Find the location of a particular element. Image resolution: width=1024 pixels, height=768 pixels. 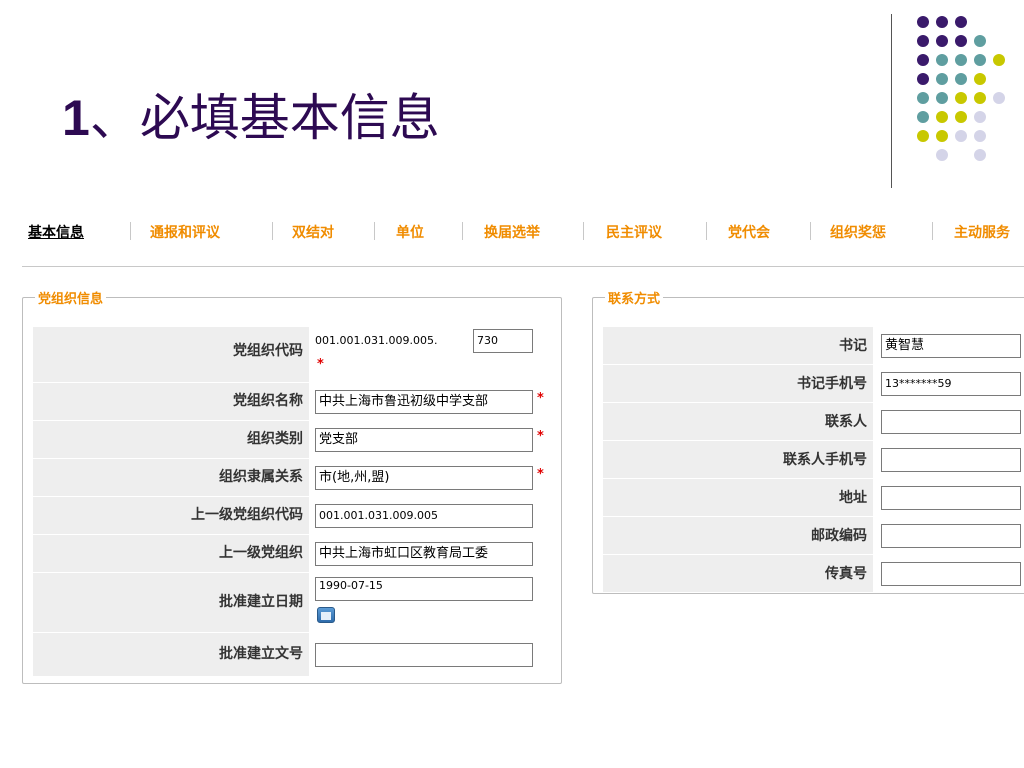

row-fax: 传真号 is located at coordinates (812, 574).